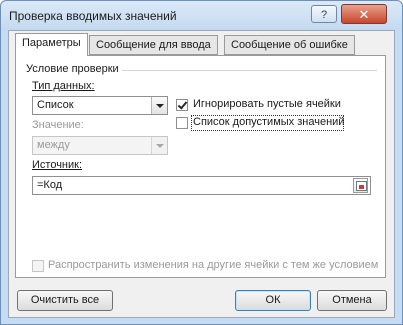 This screenshot has width=403, height=325. Describe the element at coordinates (58, 125) in the screenshot. I see `value-label: Значение:` at that location.